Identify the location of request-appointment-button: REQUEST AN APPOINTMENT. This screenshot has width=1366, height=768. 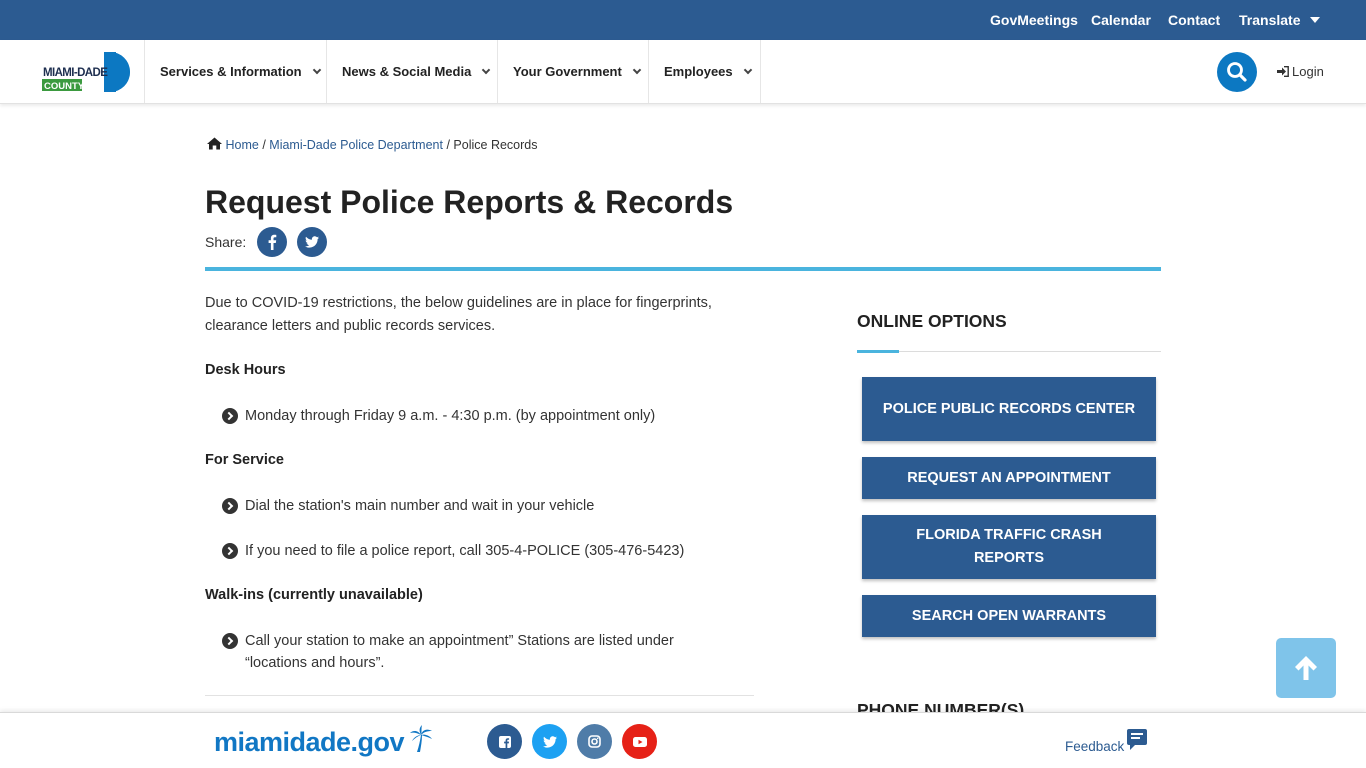
(1009, 478).